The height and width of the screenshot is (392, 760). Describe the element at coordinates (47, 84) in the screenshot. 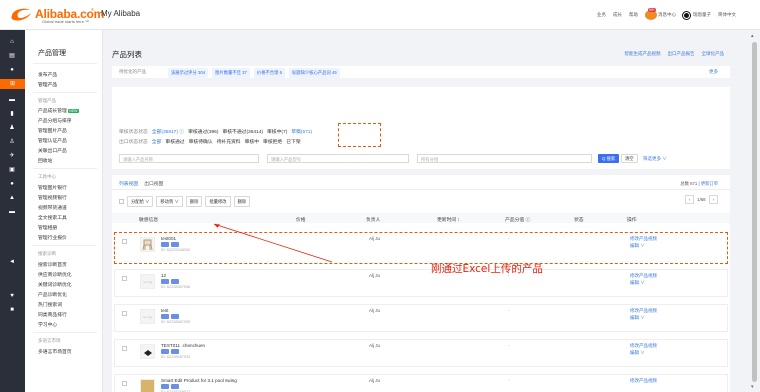

I see `nav-manage-product: 管理产品` at that location.